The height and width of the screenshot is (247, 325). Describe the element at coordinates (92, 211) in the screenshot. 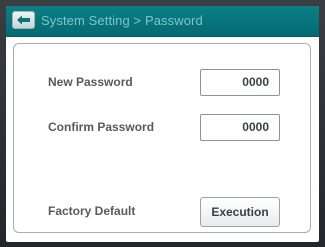

I see `factory-default-label: Factory Default` at that location.